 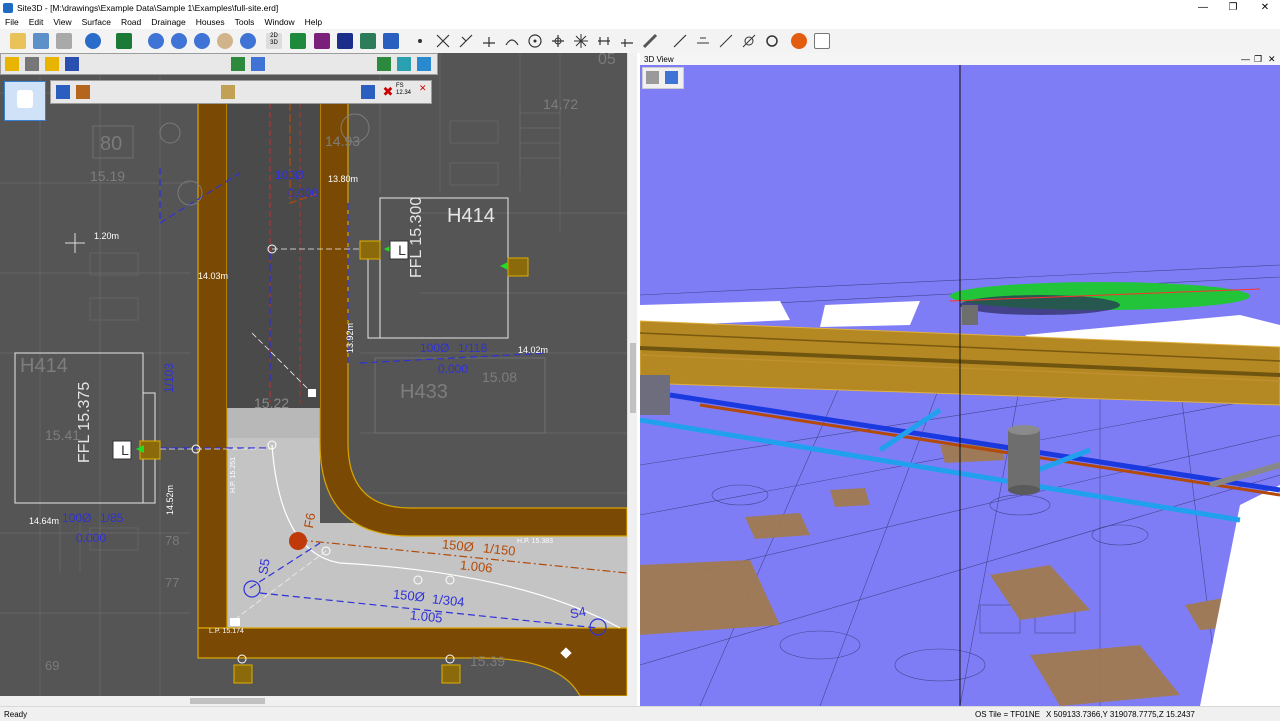 What do you see at coordinates (322, 41) in the screenshot?
I see `road-icon` at bounding box center [322, 41].